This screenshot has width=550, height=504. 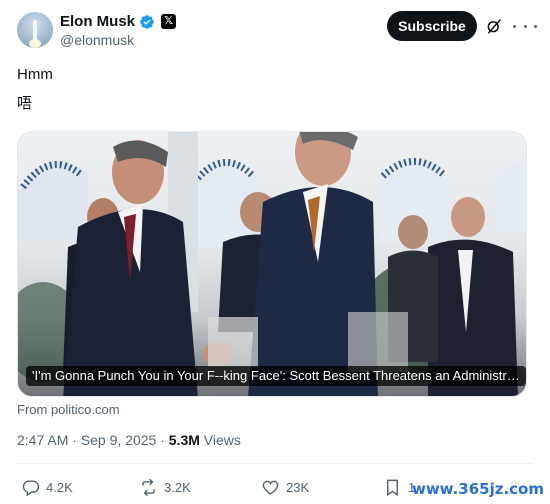 I want to click on like-button: 23K, so click(x=285, y=487).